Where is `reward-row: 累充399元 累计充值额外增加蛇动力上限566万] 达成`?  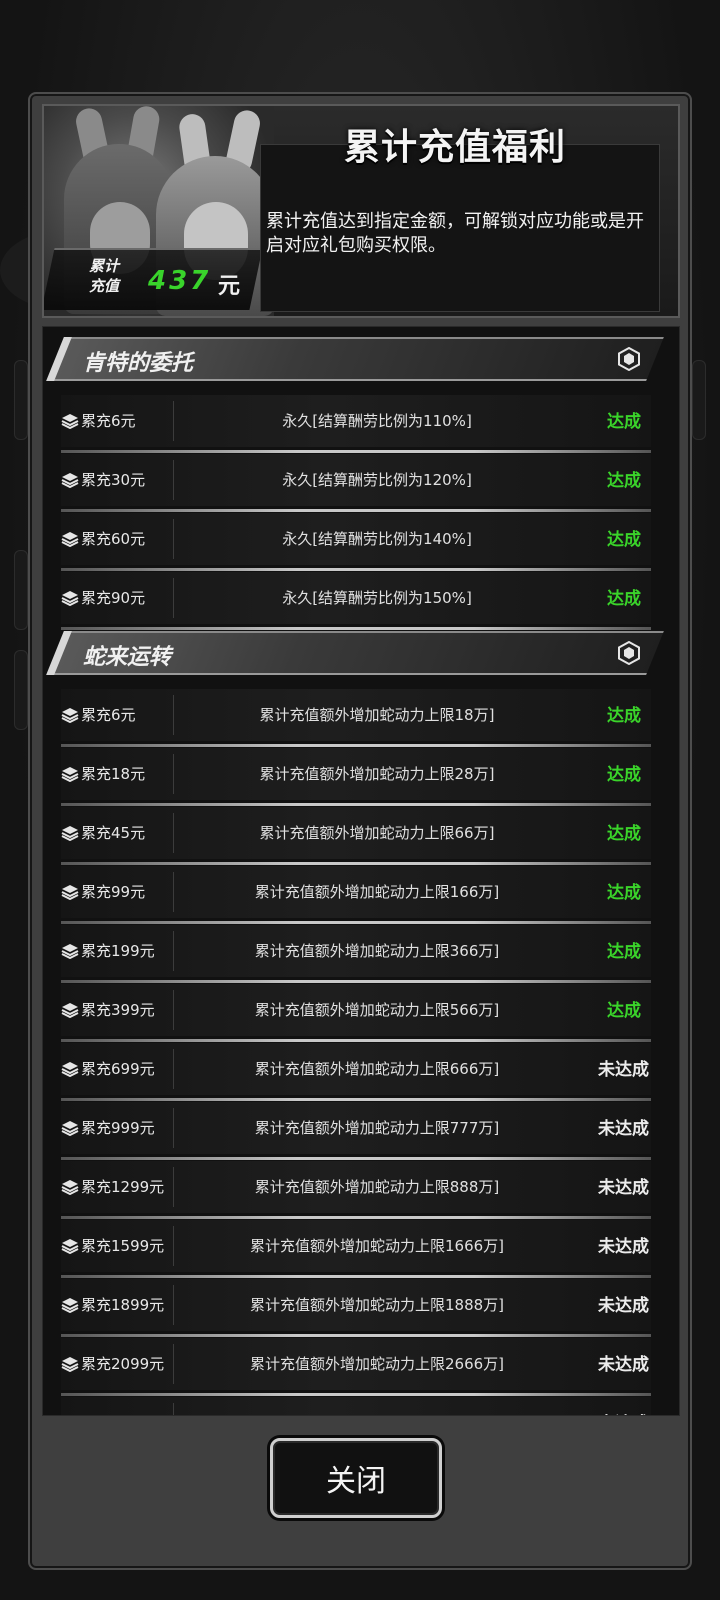
reward-row: 累充399元 累计充值额外增加蛇动力上限566万] 达成 is located at coordinates (356, 1013).